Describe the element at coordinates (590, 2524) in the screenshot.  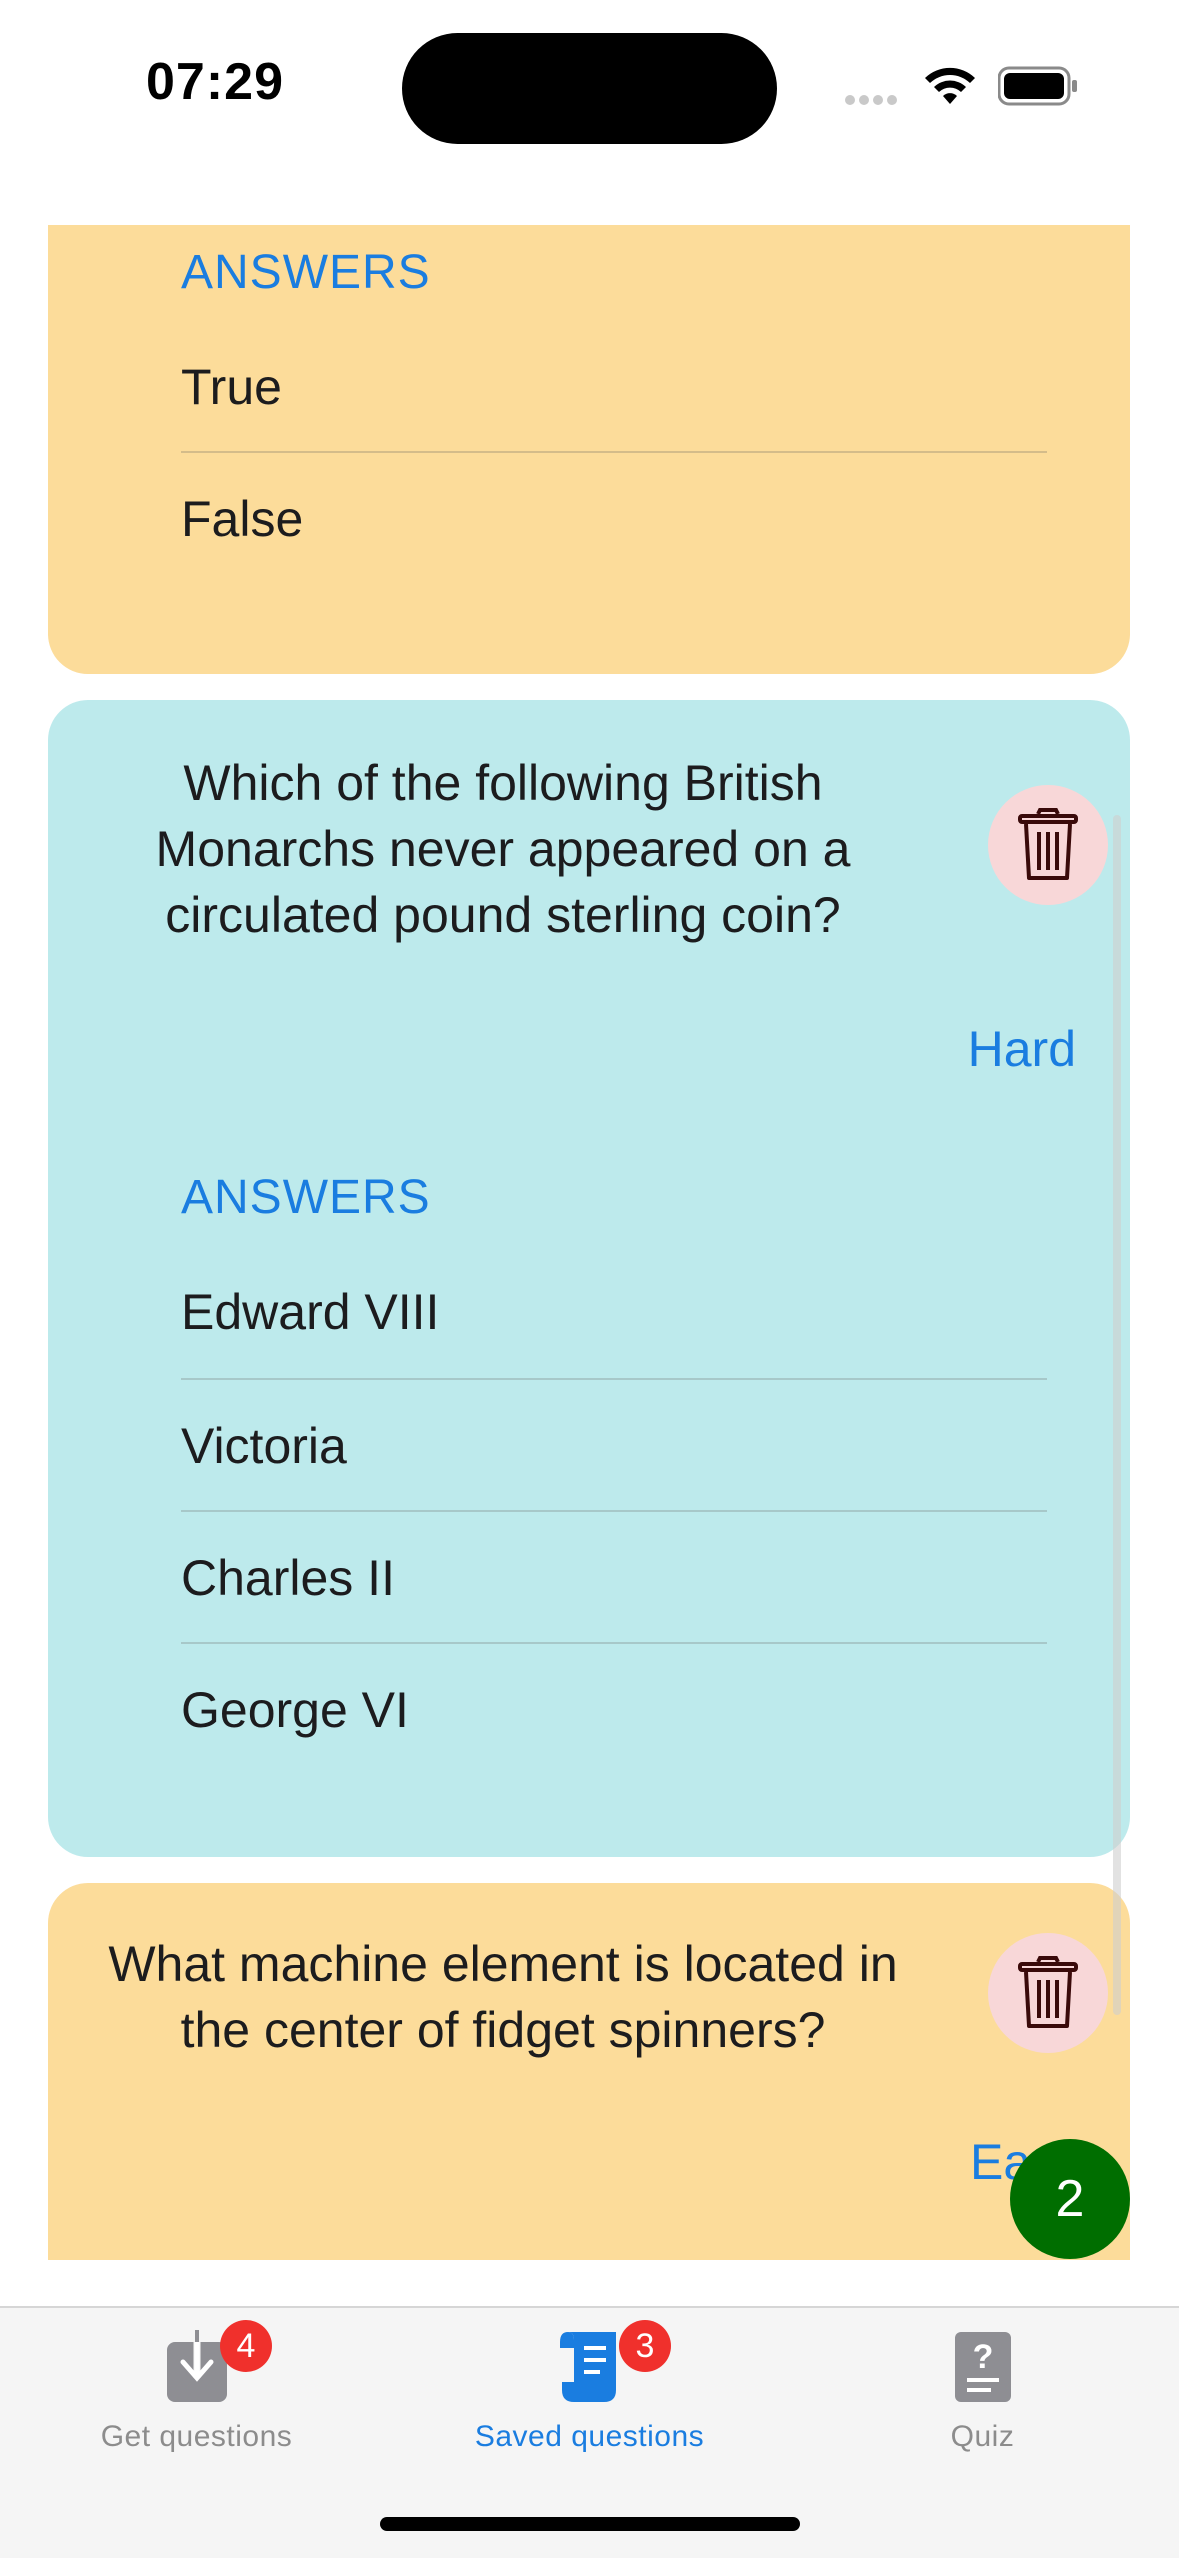
I see `home-indicator` at that location.